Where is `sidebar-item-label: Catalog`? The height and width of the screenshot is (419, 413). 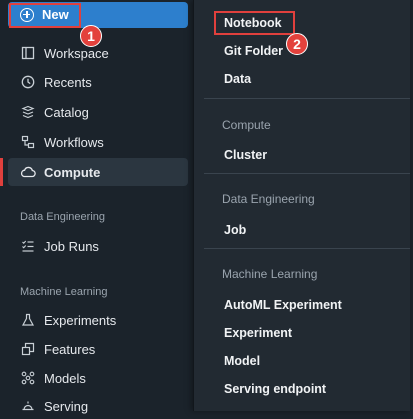
sidebar-item-label: Catalog is located at coordinates (66, 112).